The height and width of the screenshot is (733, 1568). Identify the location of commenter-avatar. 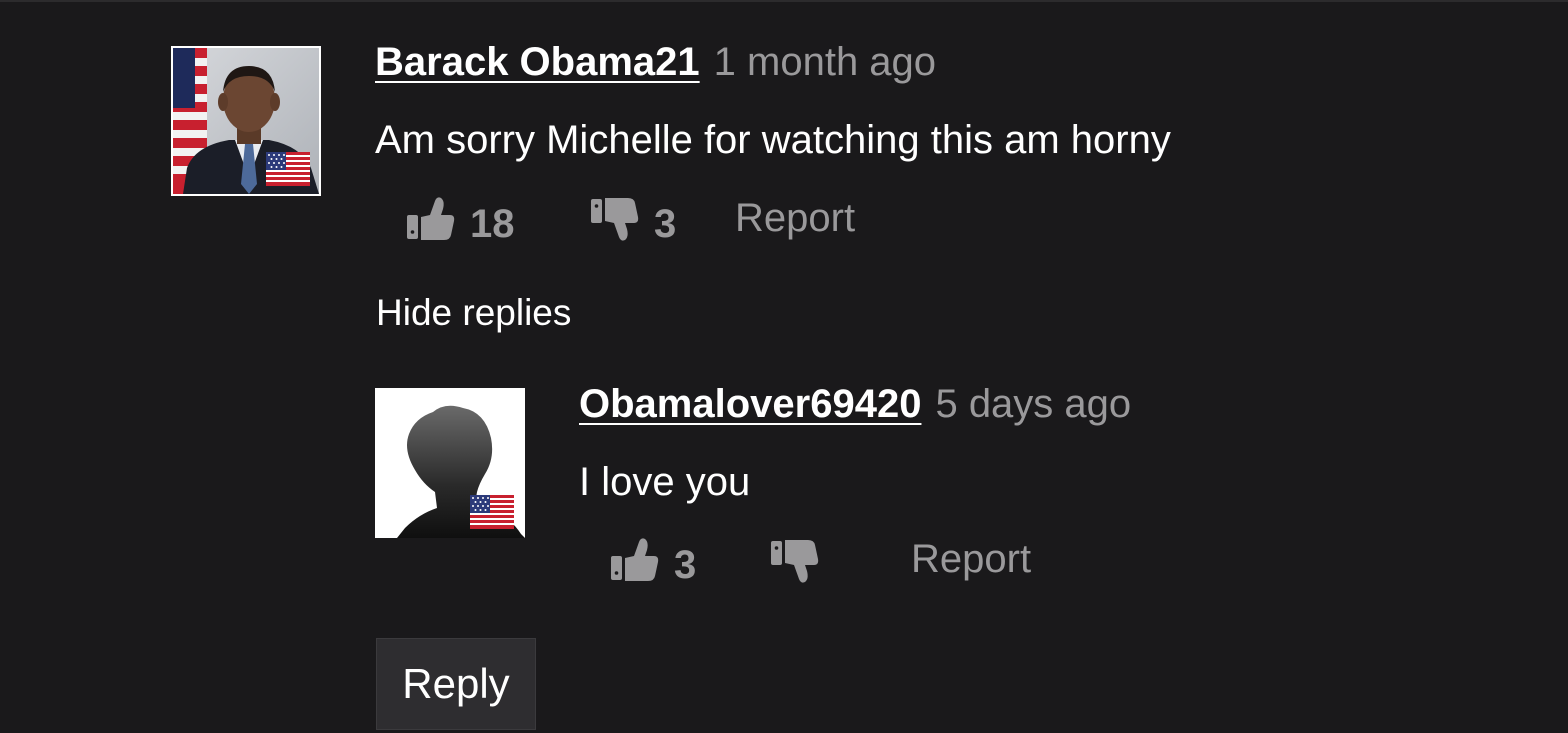
(246, 121).